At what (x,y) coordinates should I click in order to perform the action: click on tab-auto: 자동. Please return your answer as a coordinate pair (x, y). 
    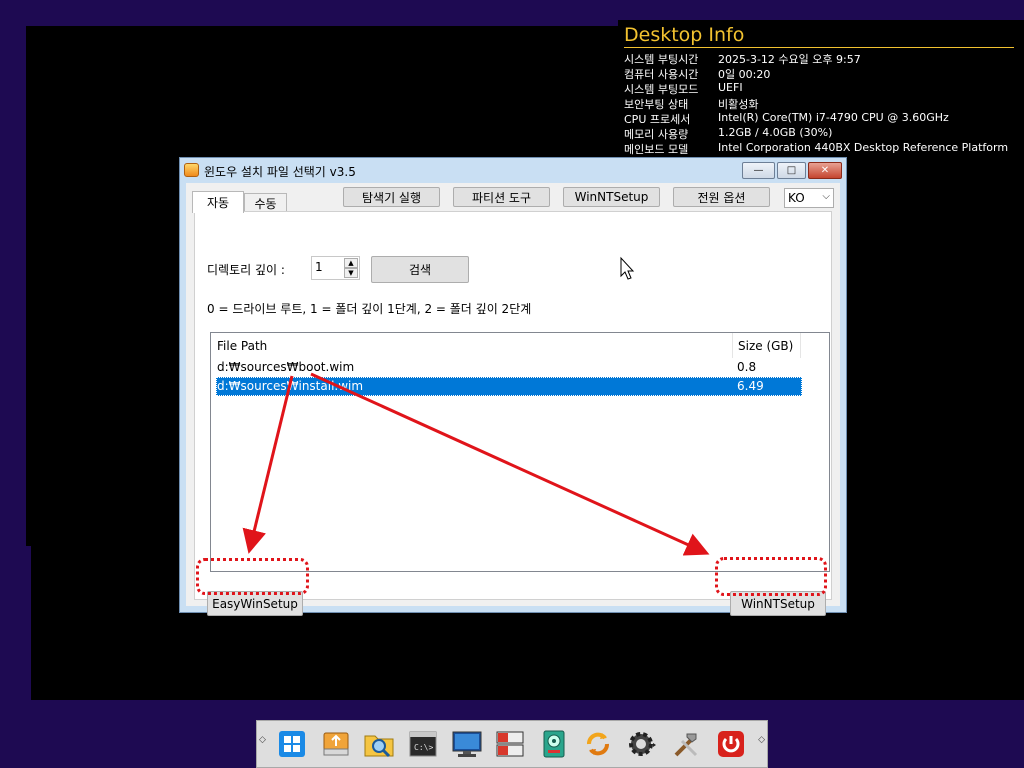
    Looking at the image, I should click on (218, 202).